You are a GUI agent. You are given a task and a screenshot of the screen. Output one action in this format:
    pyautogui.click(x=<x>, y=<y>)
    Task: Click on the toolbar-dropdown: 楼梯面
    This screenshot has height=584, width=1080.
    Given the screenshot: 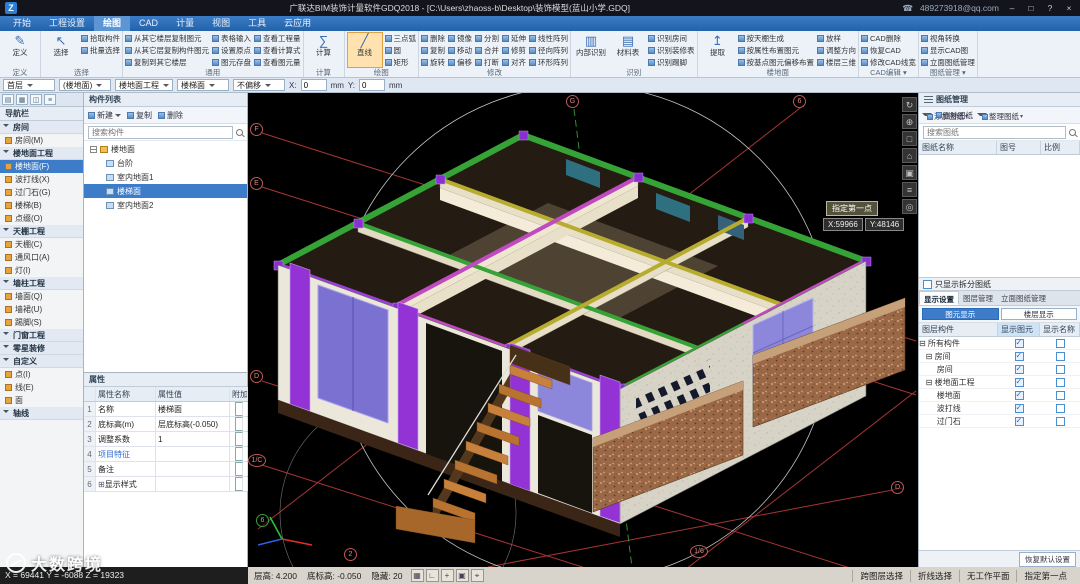 What is the action you would take?
    pyautogui.click(x=203, y=85)
    